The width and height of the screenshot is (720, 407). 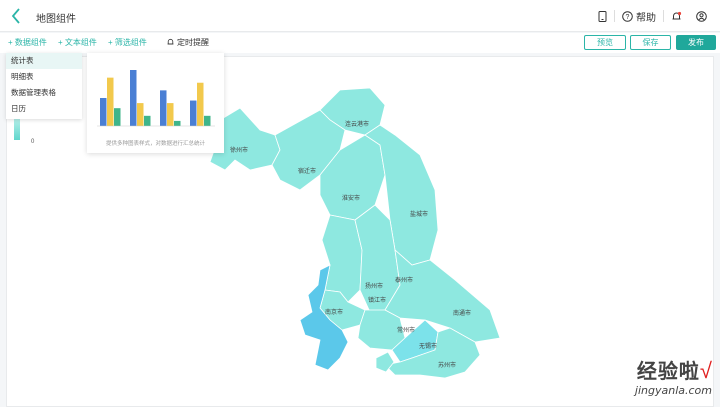 What do you see at coordinates (705, 370) in the screenshot?
I see `watermark-check: √` at bounding box center [705, 370].